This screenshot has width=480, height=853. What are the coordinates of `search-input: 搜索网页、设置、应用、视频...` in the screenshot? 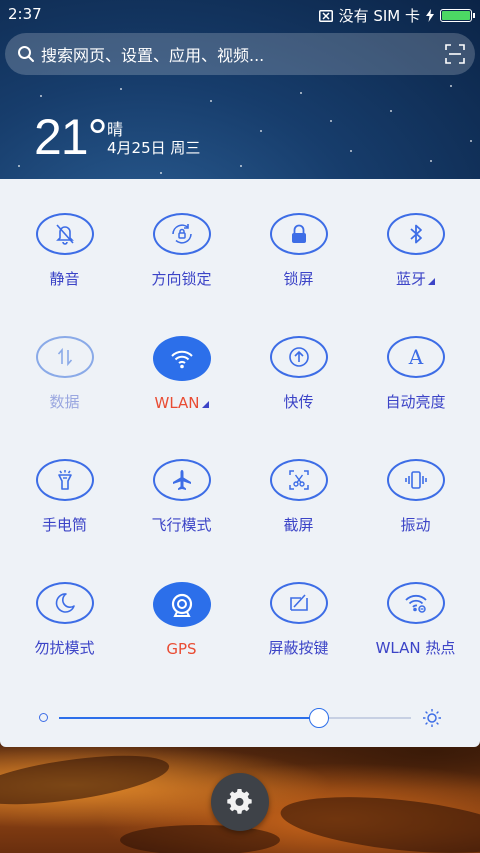 It's located at (243, 54).